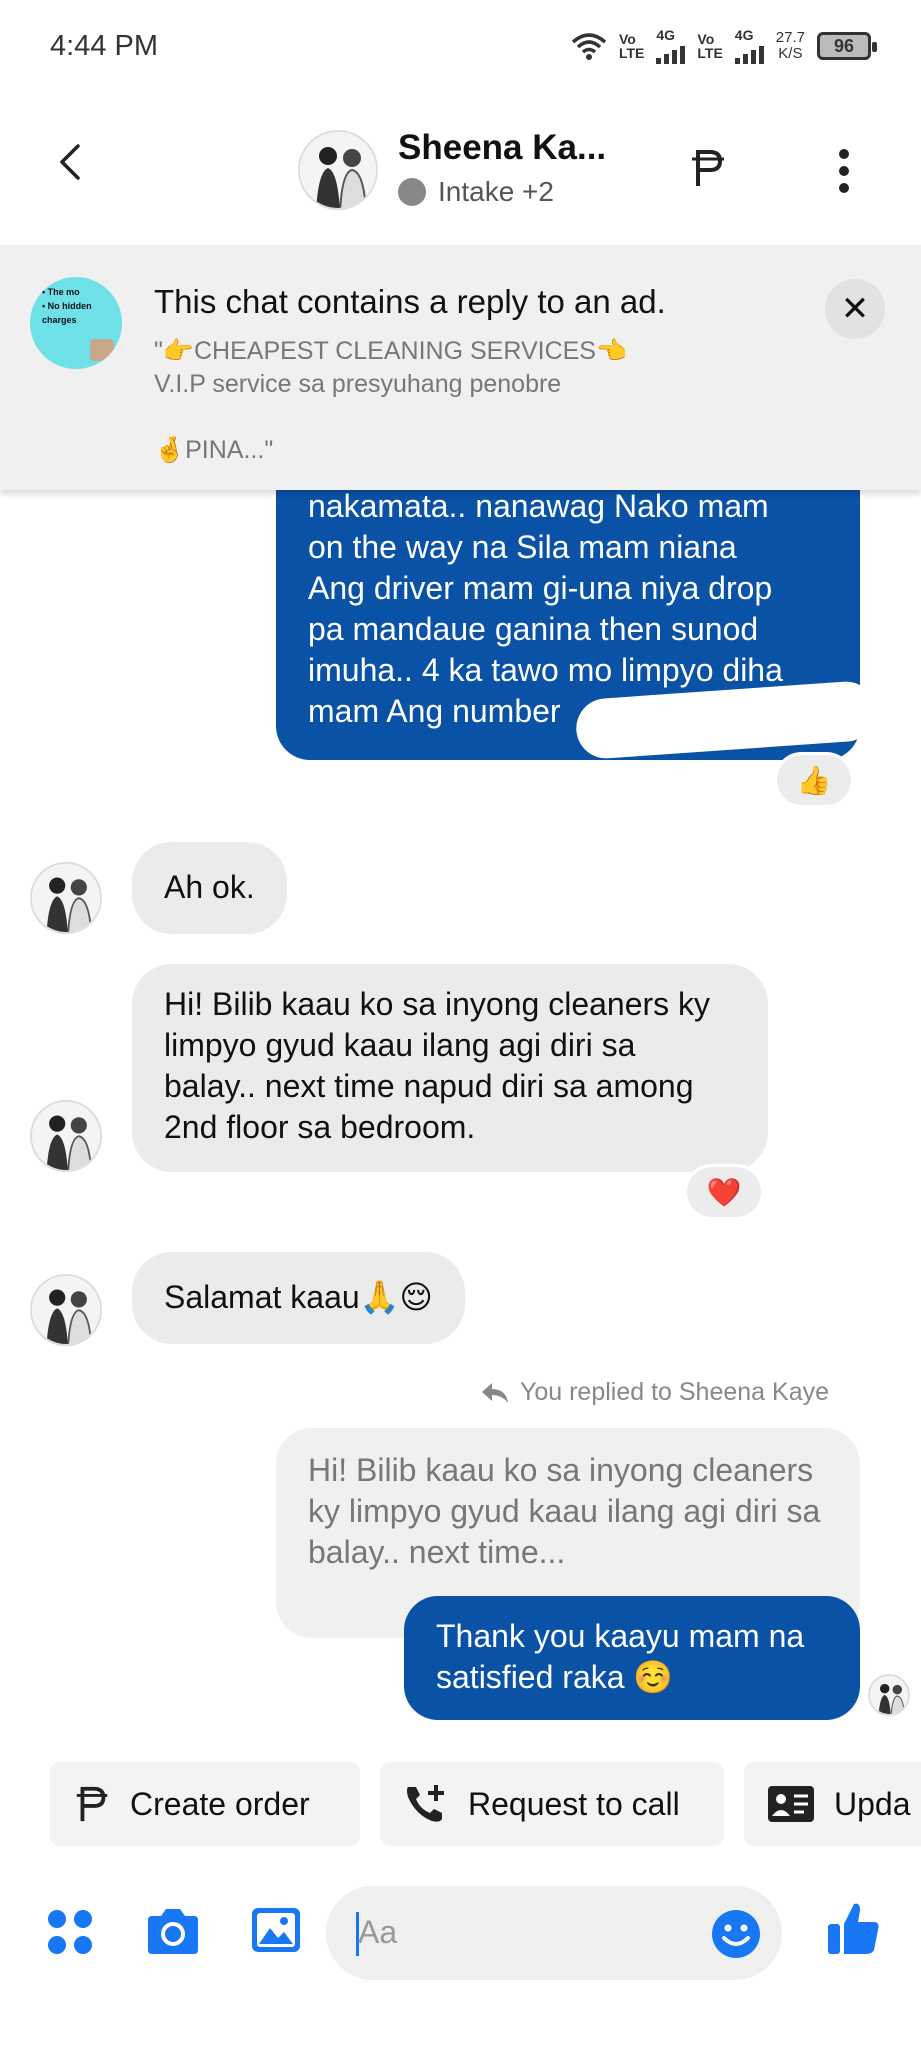 The height and width of the screenshot is (2047, 921). I want to click on message-input: Aa, so click(554, 1933).